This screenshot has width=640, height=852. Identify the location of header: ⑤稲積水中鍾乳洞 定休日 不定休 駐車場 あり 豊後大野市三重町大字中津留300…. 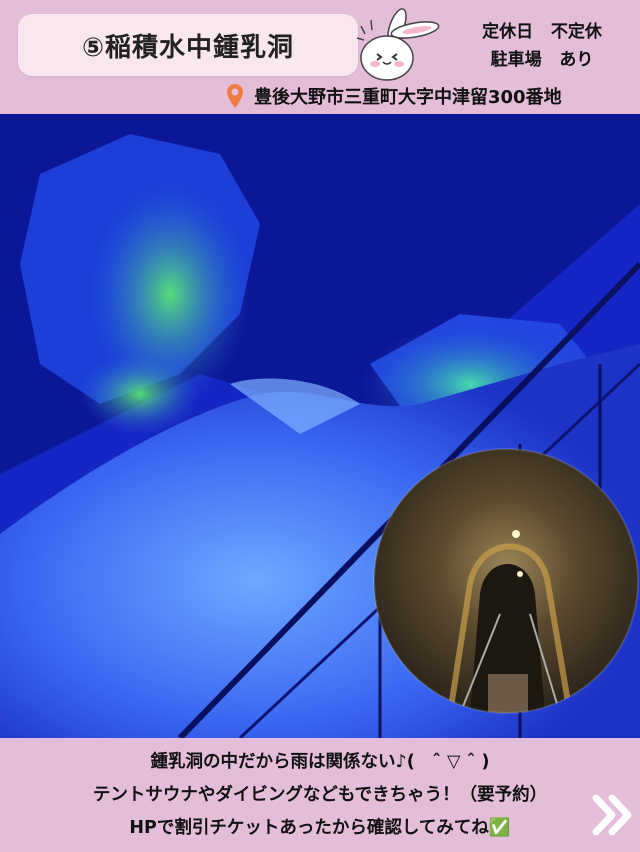
(320, 57).